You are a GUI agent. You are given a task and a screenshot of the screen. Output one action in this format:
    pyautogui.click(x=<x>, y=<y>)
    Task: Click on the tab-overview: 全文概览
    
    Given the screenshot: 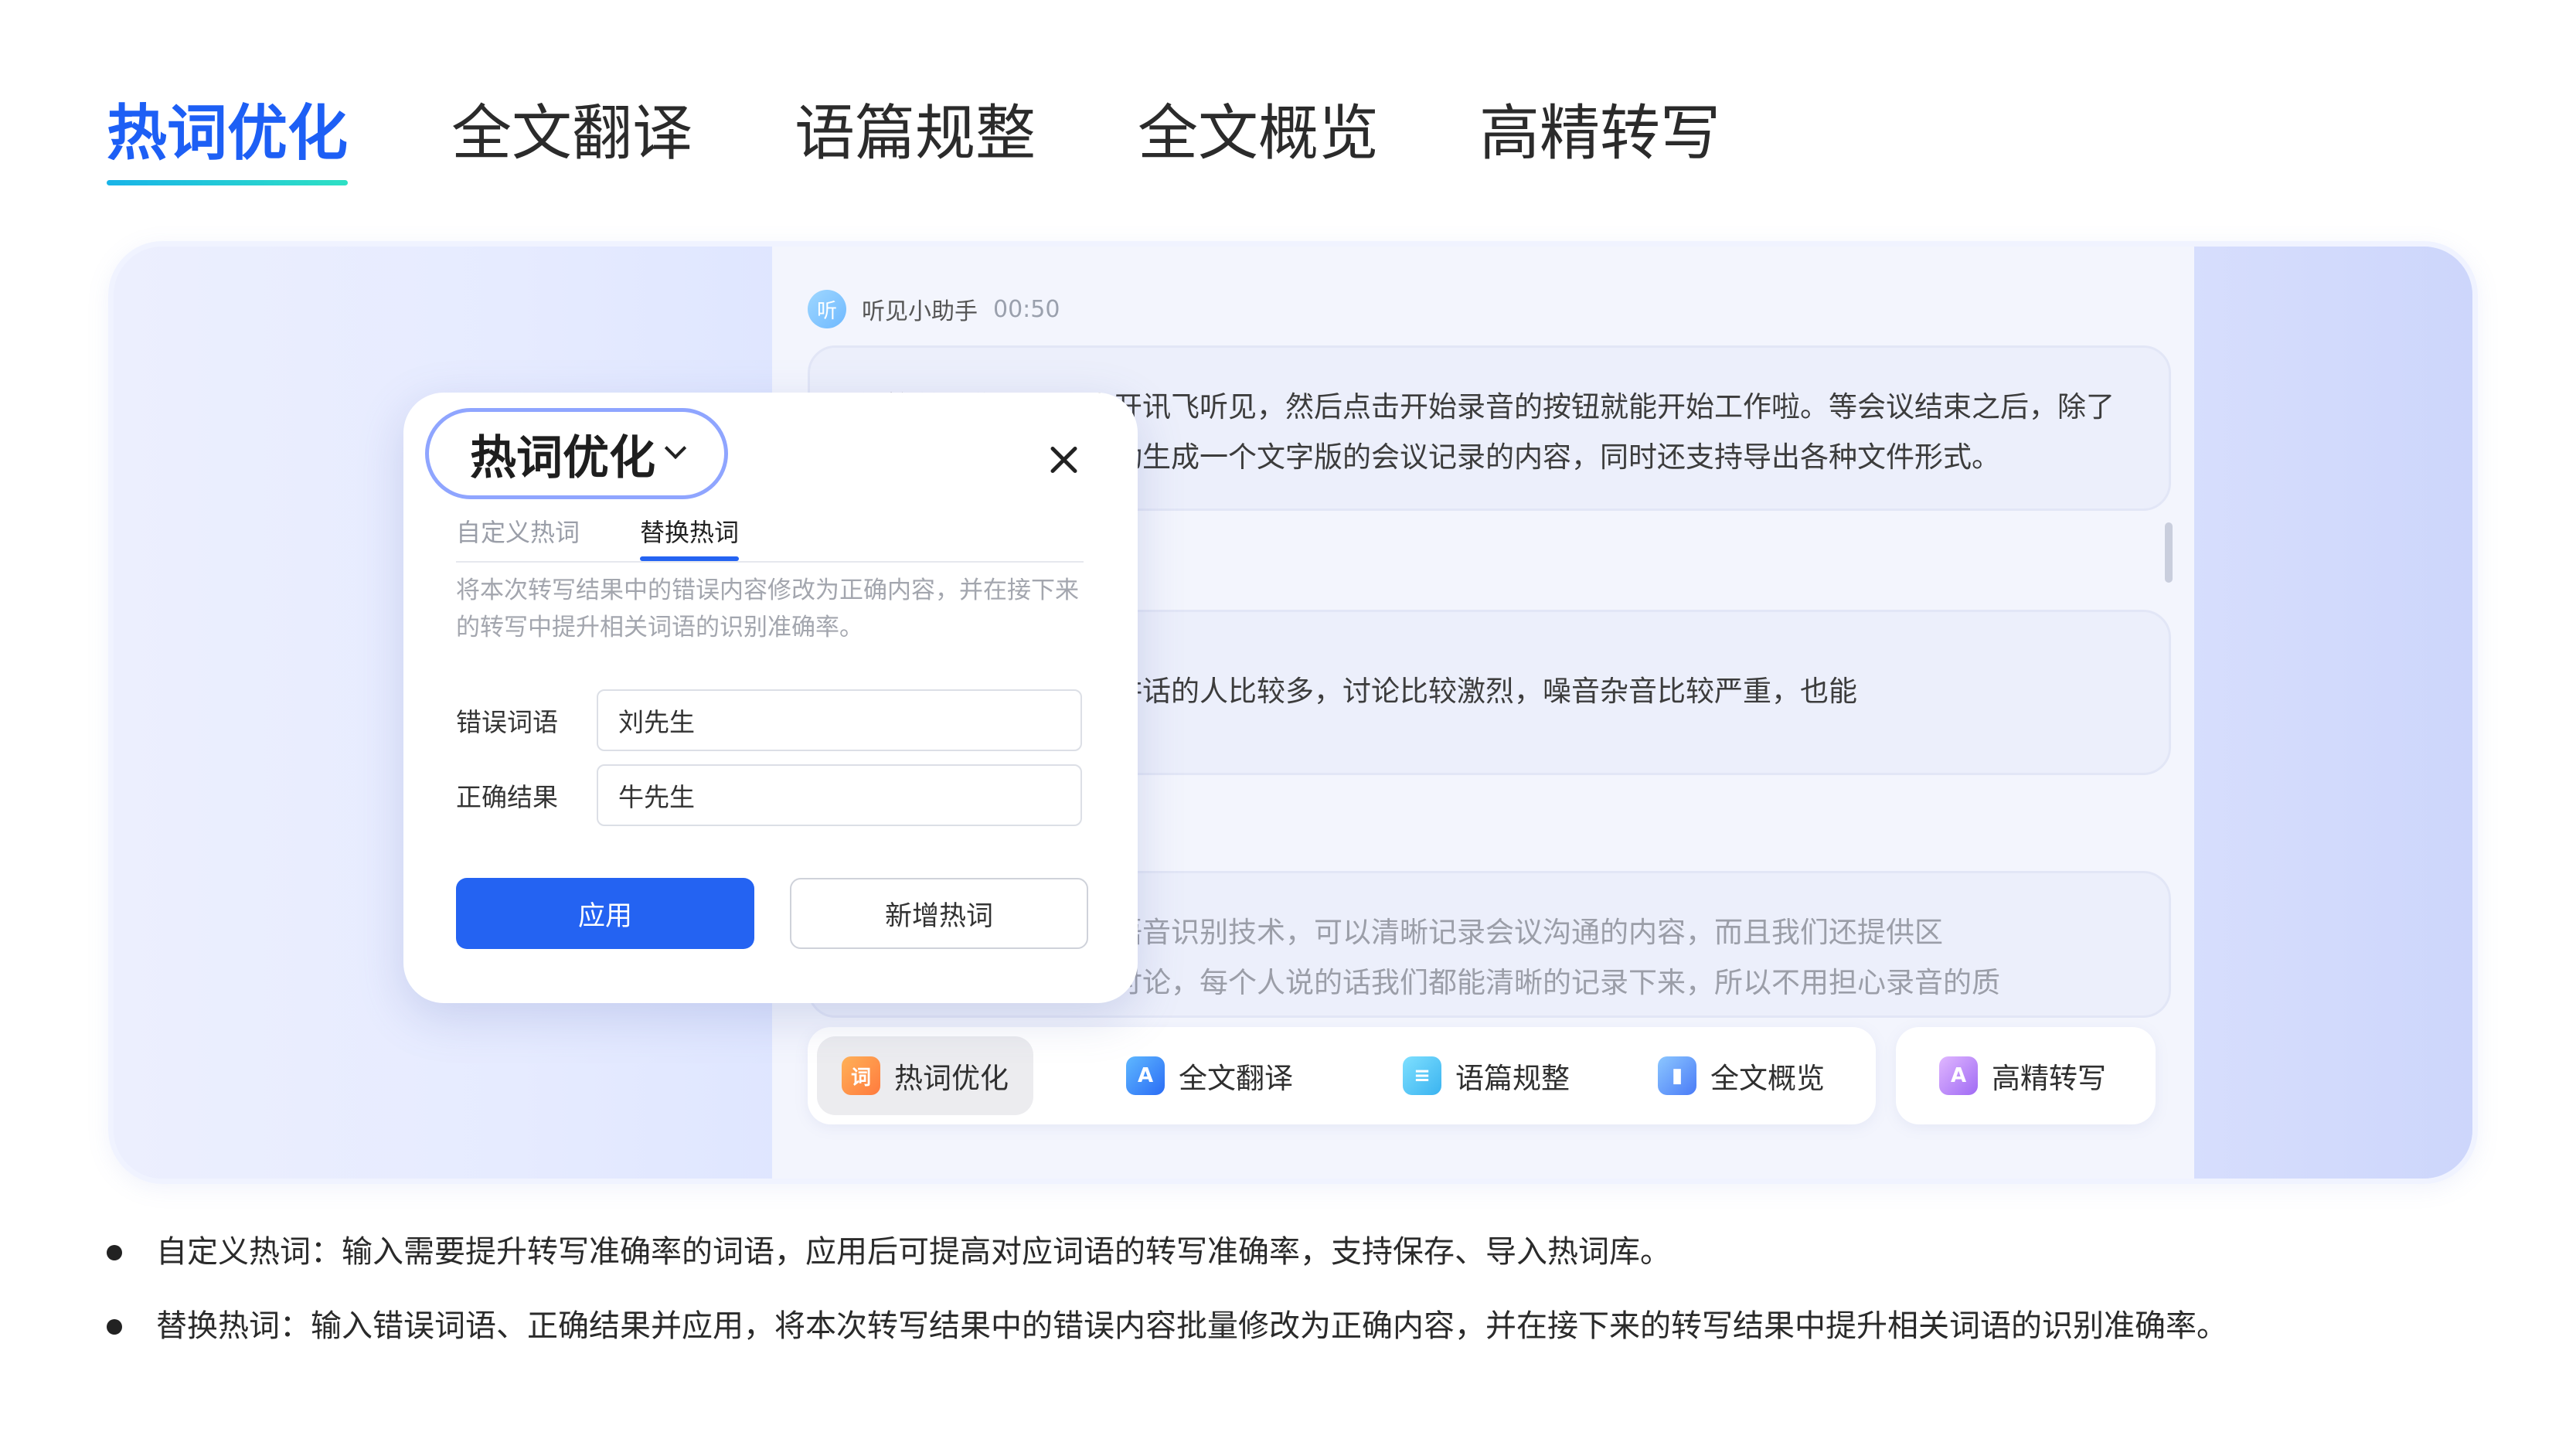 What is the action you would take?
    pyautogui.click(x=1258, y=134)
    